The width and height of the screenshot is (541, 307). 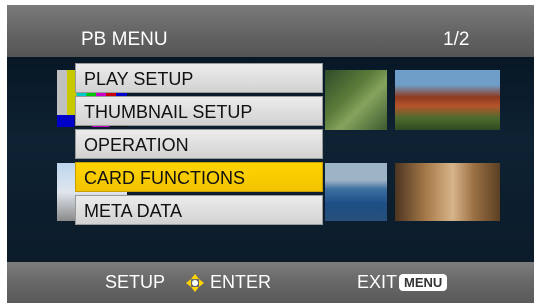 What do you see at coordinates (199, 210) in the screenshot?
I see `menu-item-meta-data: META DATA` at bounding box center [199, 210].